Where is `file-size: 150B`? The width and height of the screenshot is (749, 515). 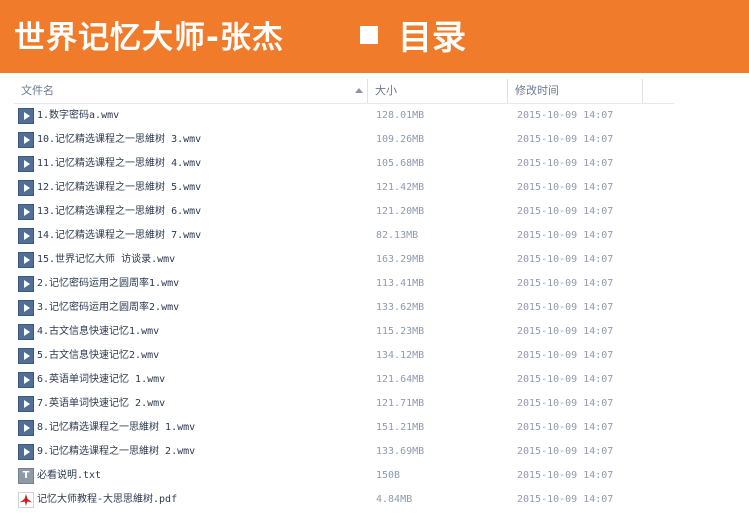
file-size: 150B is located at coordinates (388, 475).